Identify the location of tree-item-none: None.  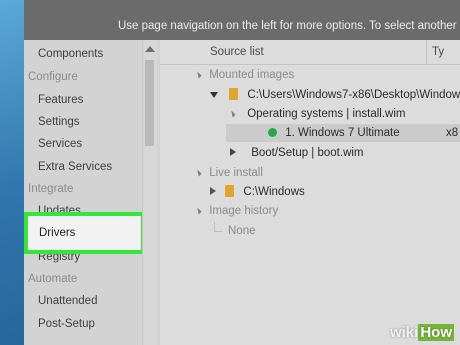
(242, 231).